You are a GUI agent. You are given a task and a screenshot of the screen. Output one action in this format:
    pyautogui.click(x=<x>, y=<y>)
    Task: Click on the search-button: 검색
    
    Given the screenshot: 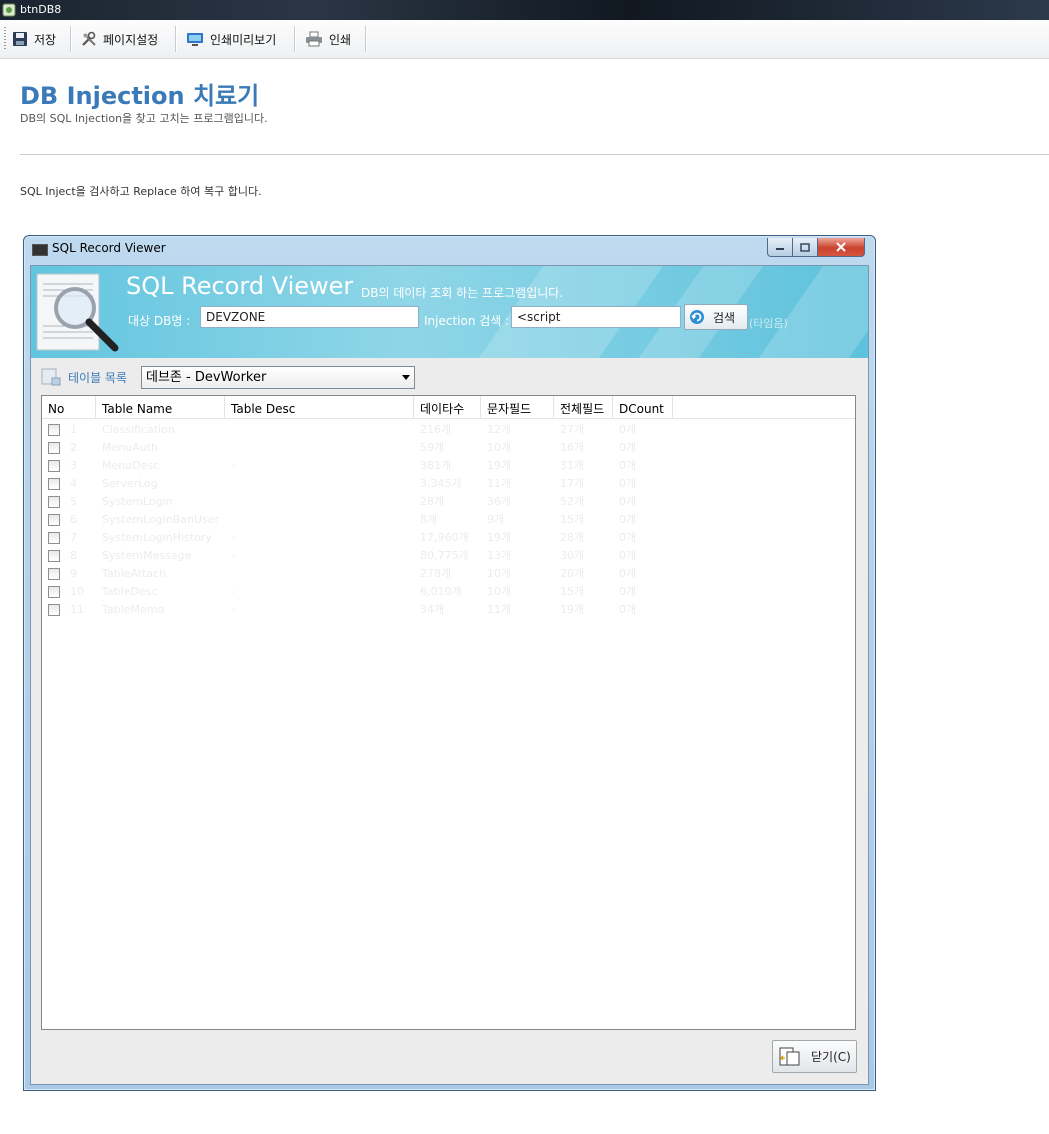 What is the action you would take?
    pyautogui.click(x=716, y=317)
    